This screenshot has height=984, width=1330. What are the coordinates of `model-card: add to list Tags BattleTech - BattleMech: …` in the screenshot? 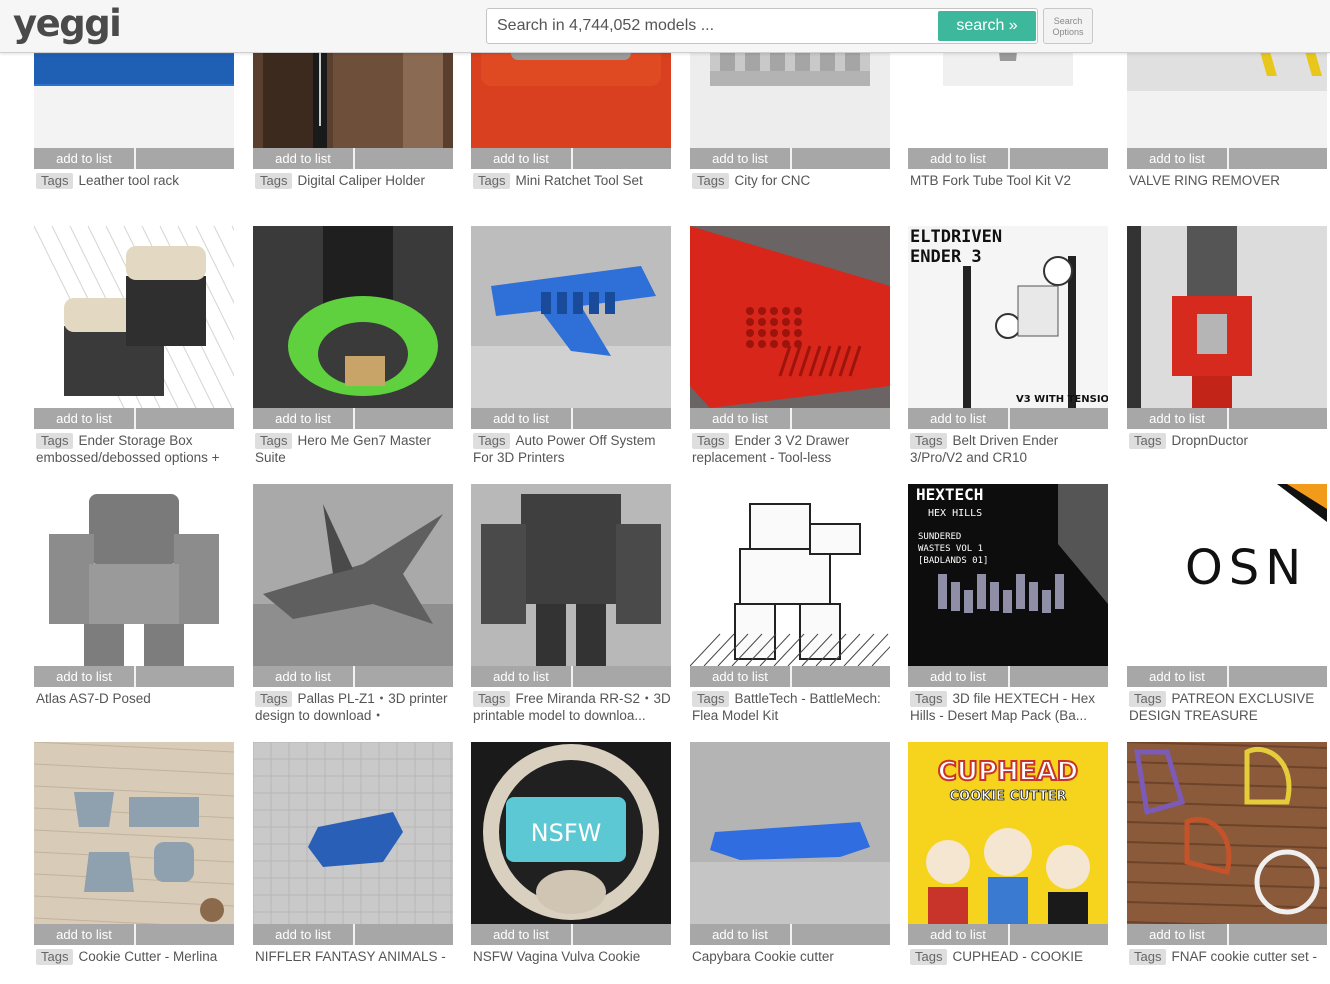 It's located at (790, 603).